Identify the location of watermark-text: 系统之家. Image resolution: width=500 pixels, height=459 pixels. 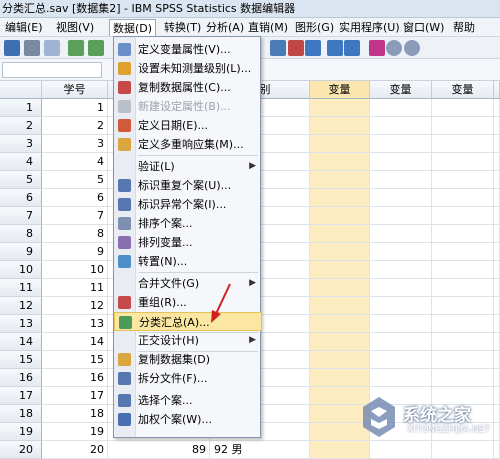
(437, 416).